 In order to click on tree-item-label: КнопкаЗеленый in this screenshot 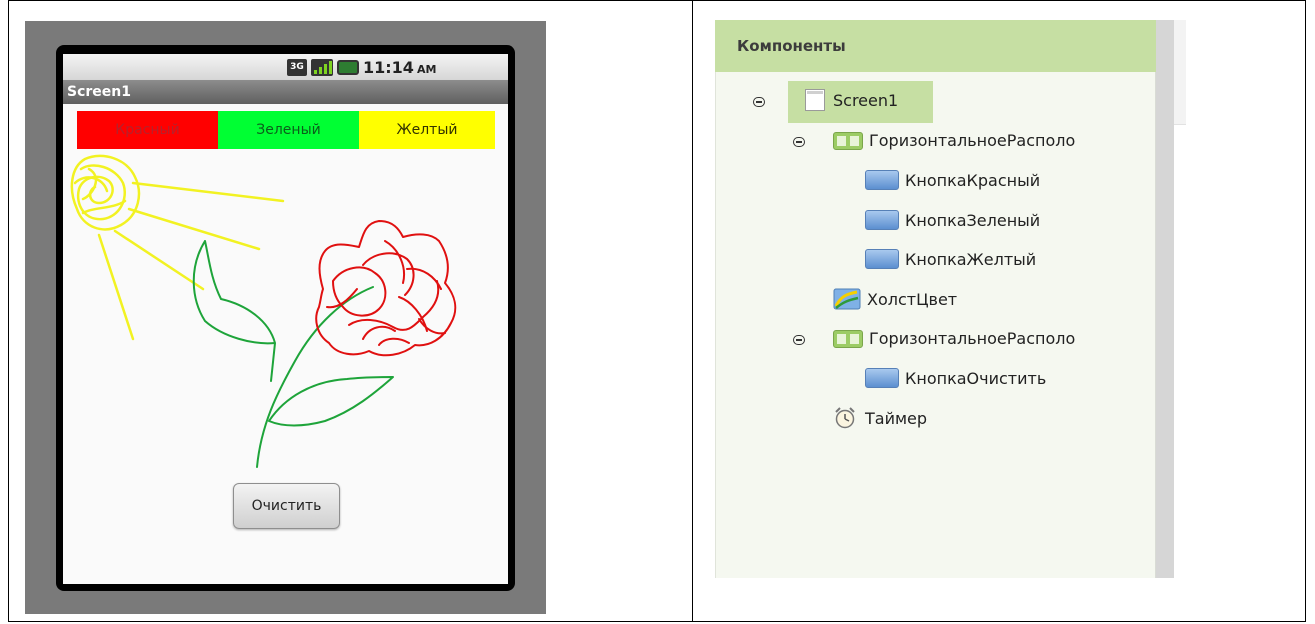, I will do `click(973, 220)`.